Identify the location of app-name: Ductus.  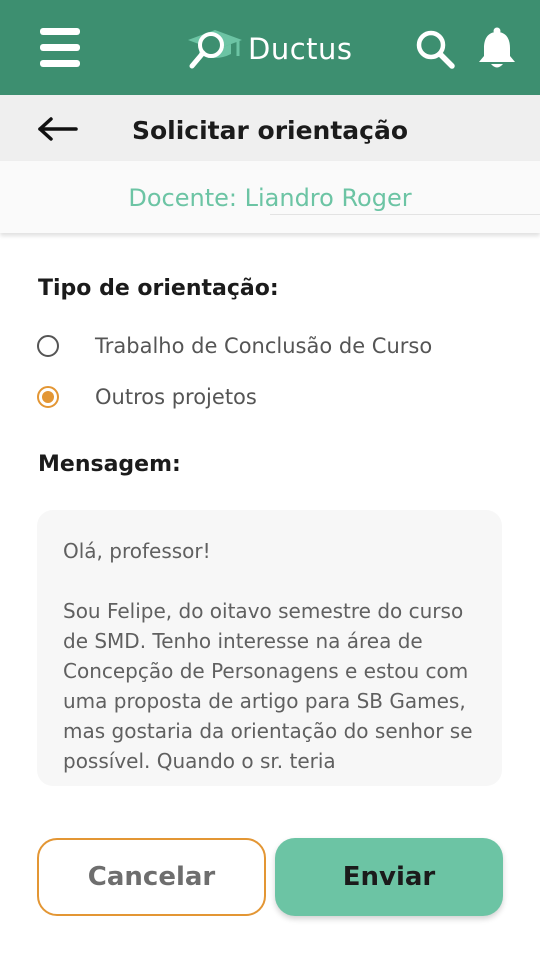
(300, 49).